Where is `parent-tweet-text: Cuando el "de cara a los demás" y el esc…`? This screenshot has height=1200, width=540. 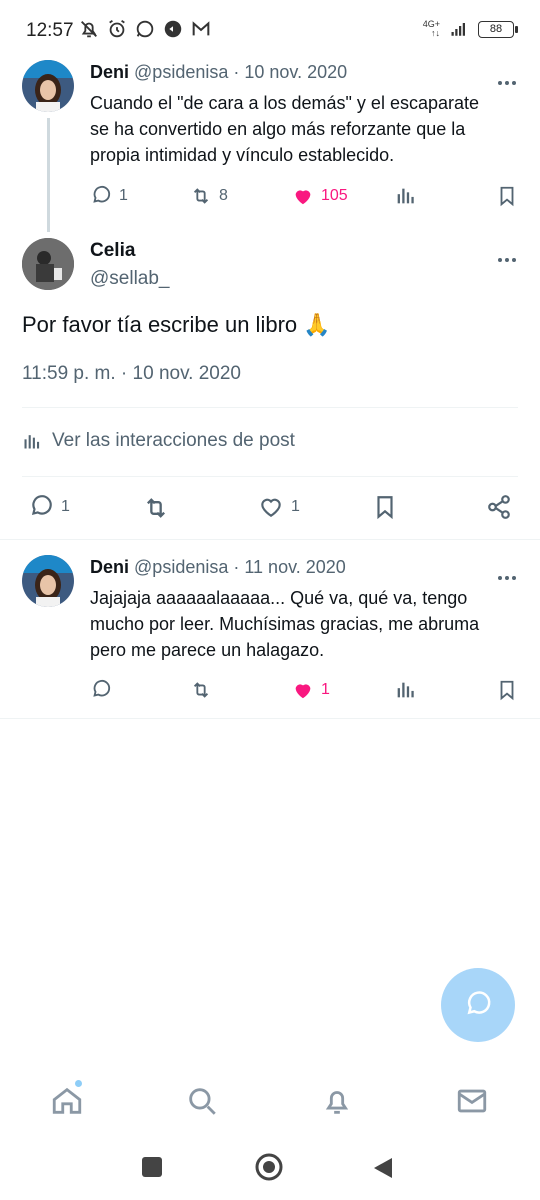 parent-tweet-text: Cuando el "de cara a los demás" y el esc… is located at coordinates (284, 129).